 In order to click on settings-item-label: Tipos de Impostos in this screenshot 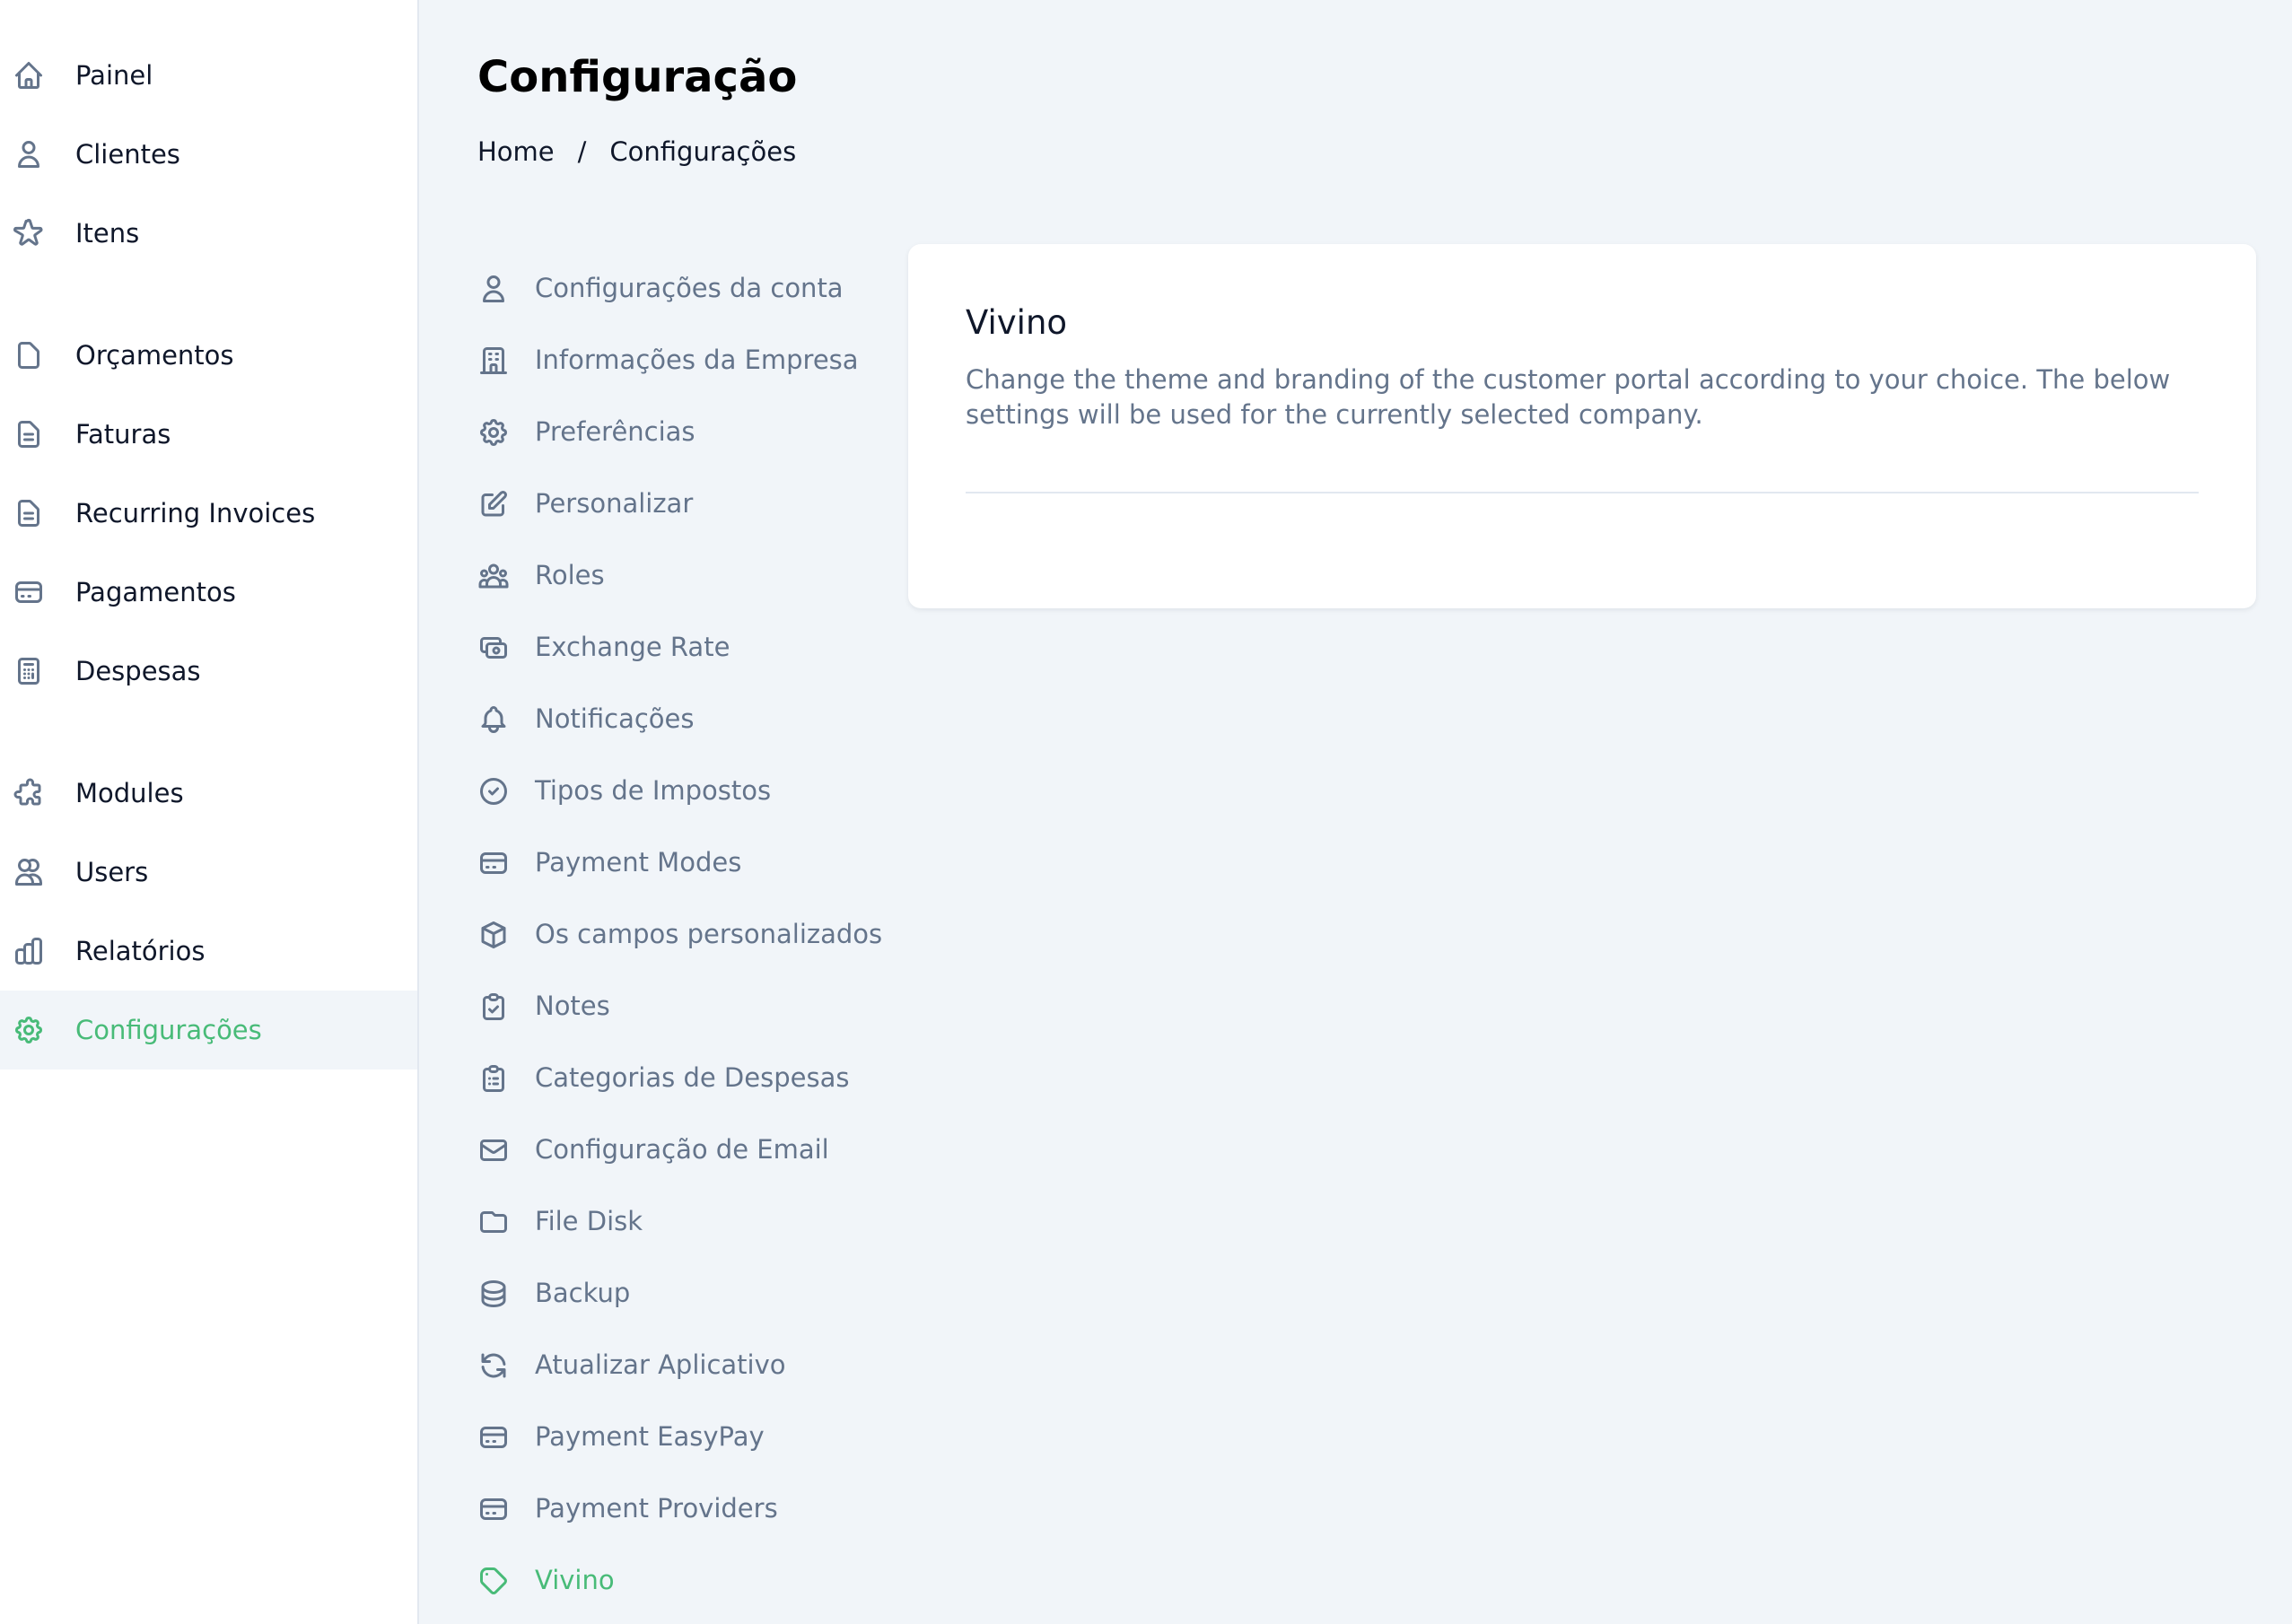, I will do `click(653, 790)`.